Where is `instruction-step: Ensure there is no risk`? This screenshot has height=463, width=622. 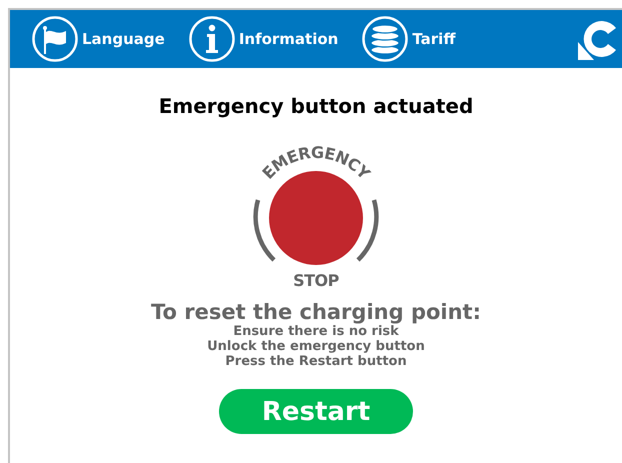
instruction-step: Ensure there is no risk is located at coordinates (316, 331).